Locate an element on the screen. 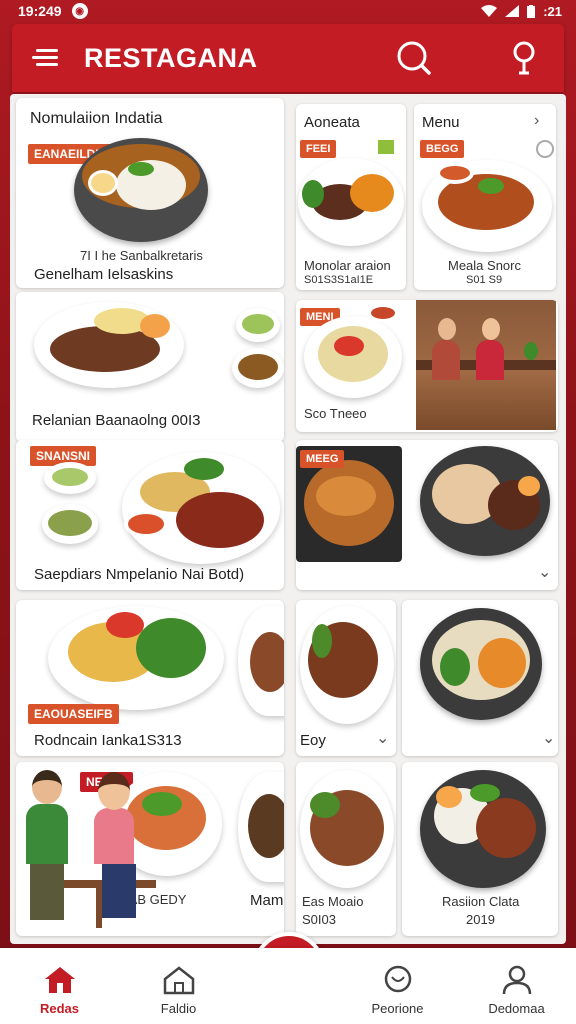 Image resolution: width=576 pixels, height=1024 pixels. soup is located at coordinates (70, 523).